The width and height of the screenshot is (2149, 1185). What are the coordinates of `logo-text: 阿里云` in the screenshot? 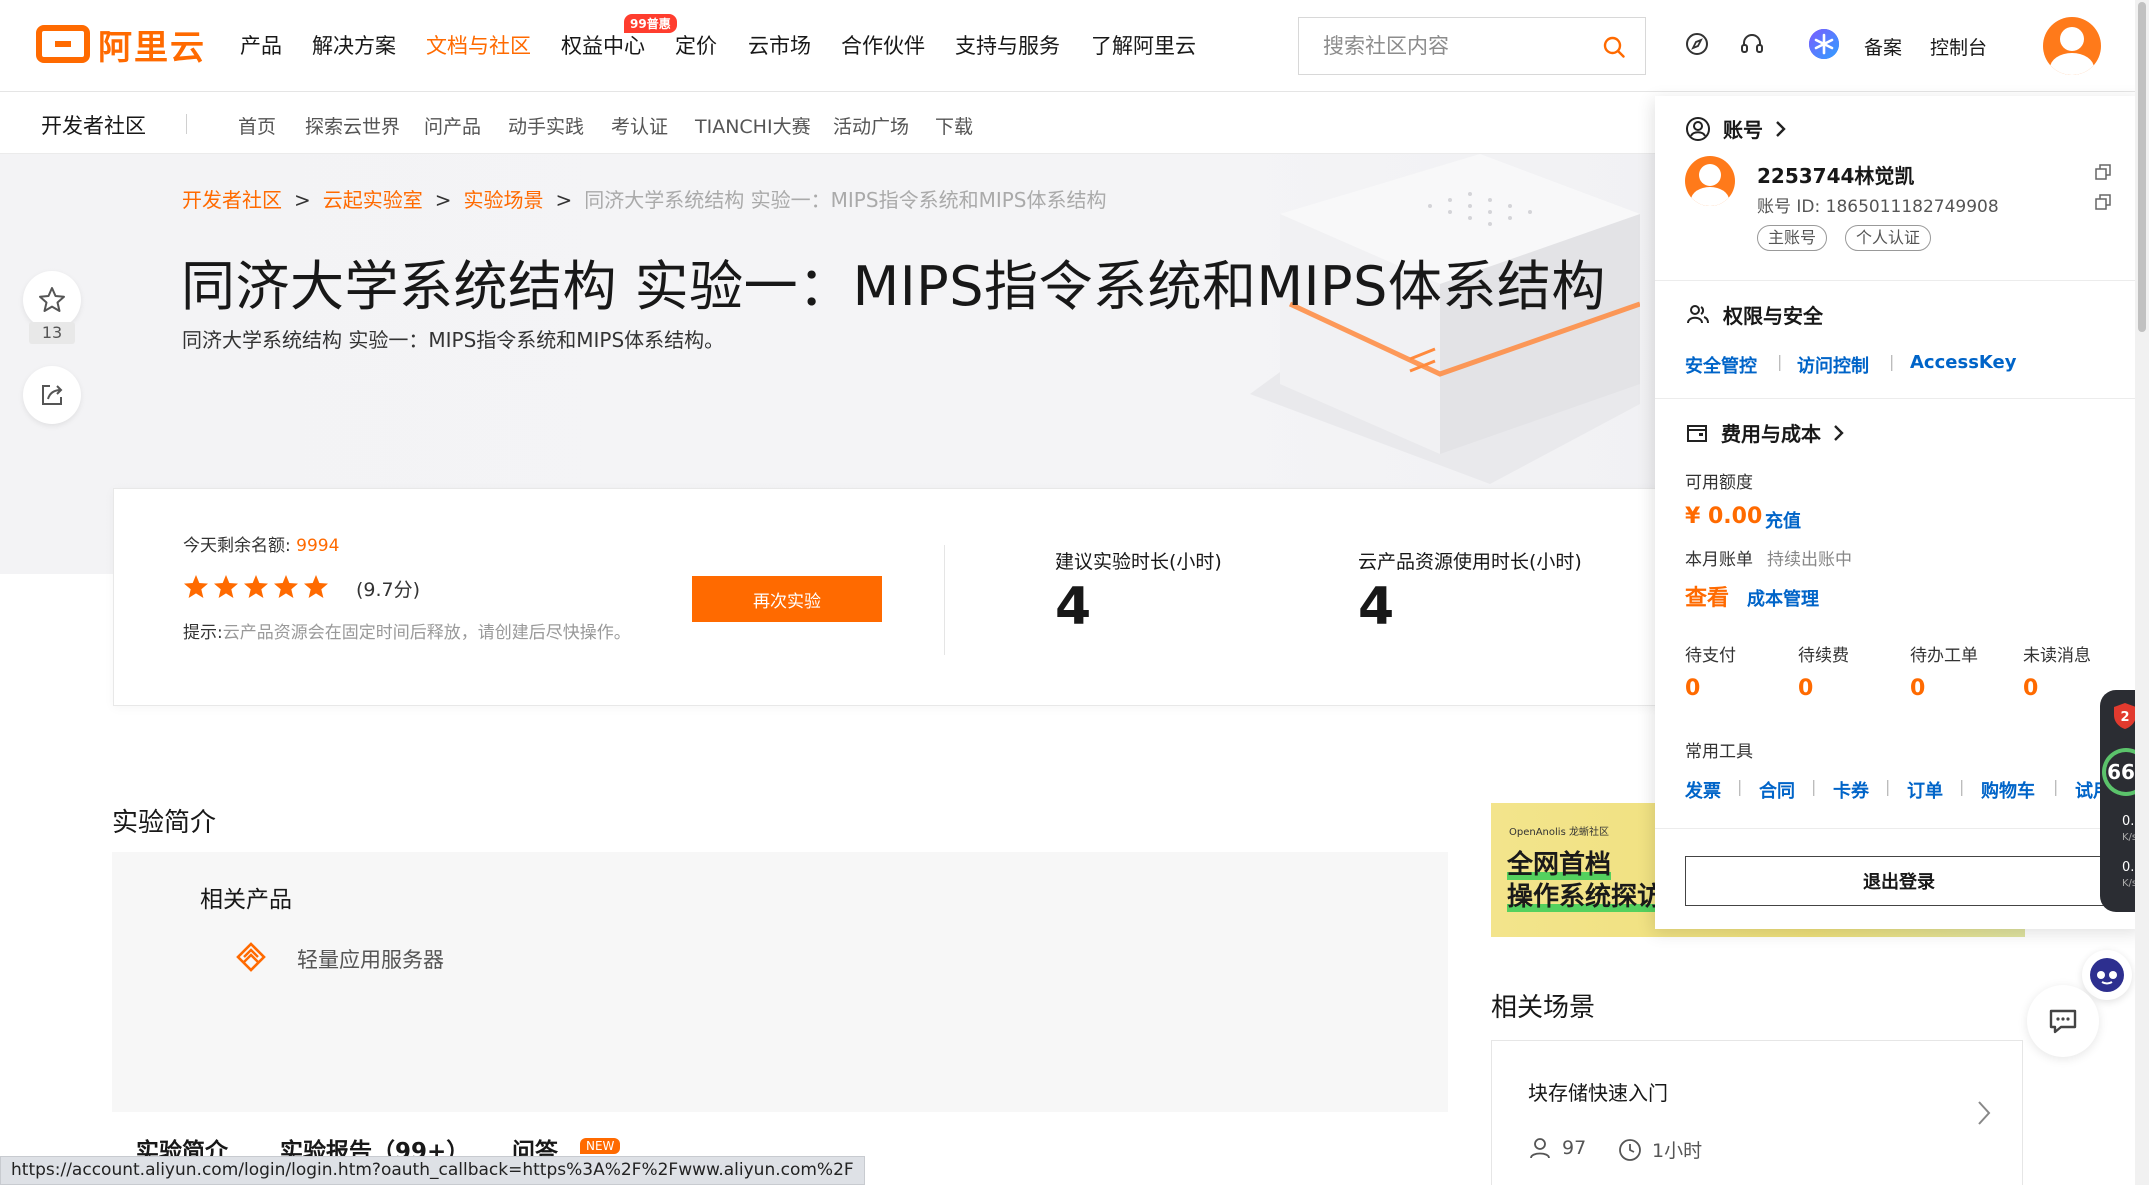 It's located at (152, 47).